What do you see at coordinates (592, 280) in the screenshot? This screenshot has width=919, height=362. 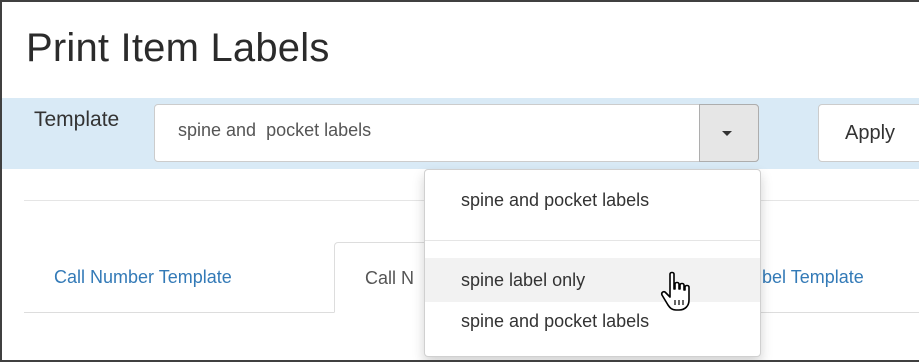 I see `dropdown-option-spine-label-only: spine label only` at bounding box center [592, 280].